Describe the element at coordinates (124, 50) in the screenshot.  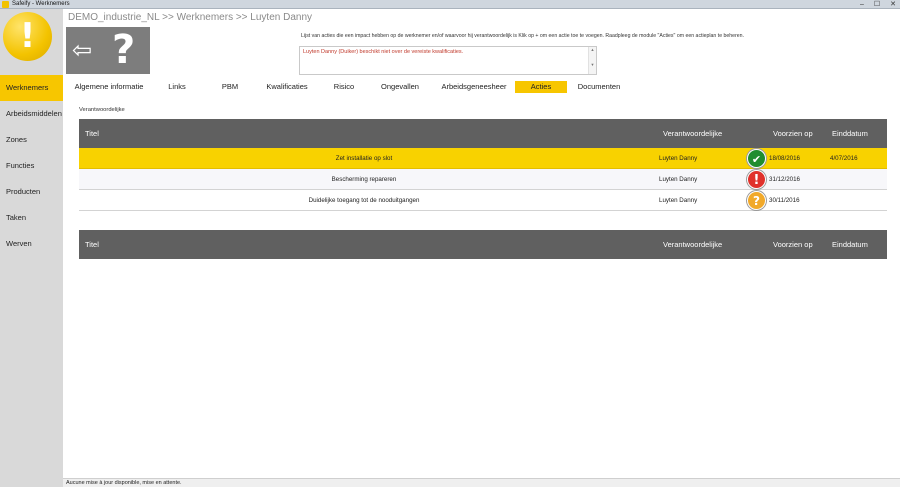
I see `question-mark-icon: ?` at that location.